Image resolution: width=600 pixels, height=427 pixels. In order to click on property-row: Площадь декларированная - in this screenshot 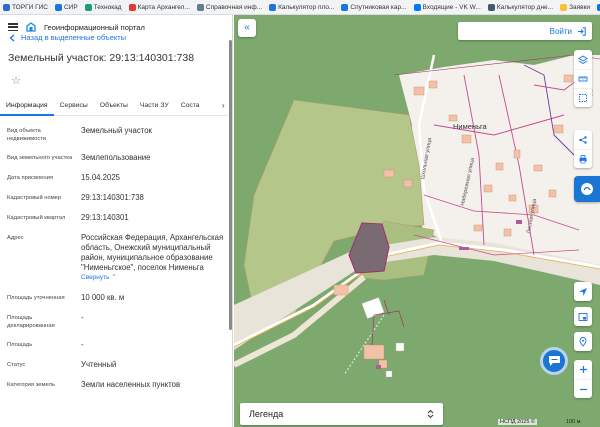, I will do `click(117, 321)`.